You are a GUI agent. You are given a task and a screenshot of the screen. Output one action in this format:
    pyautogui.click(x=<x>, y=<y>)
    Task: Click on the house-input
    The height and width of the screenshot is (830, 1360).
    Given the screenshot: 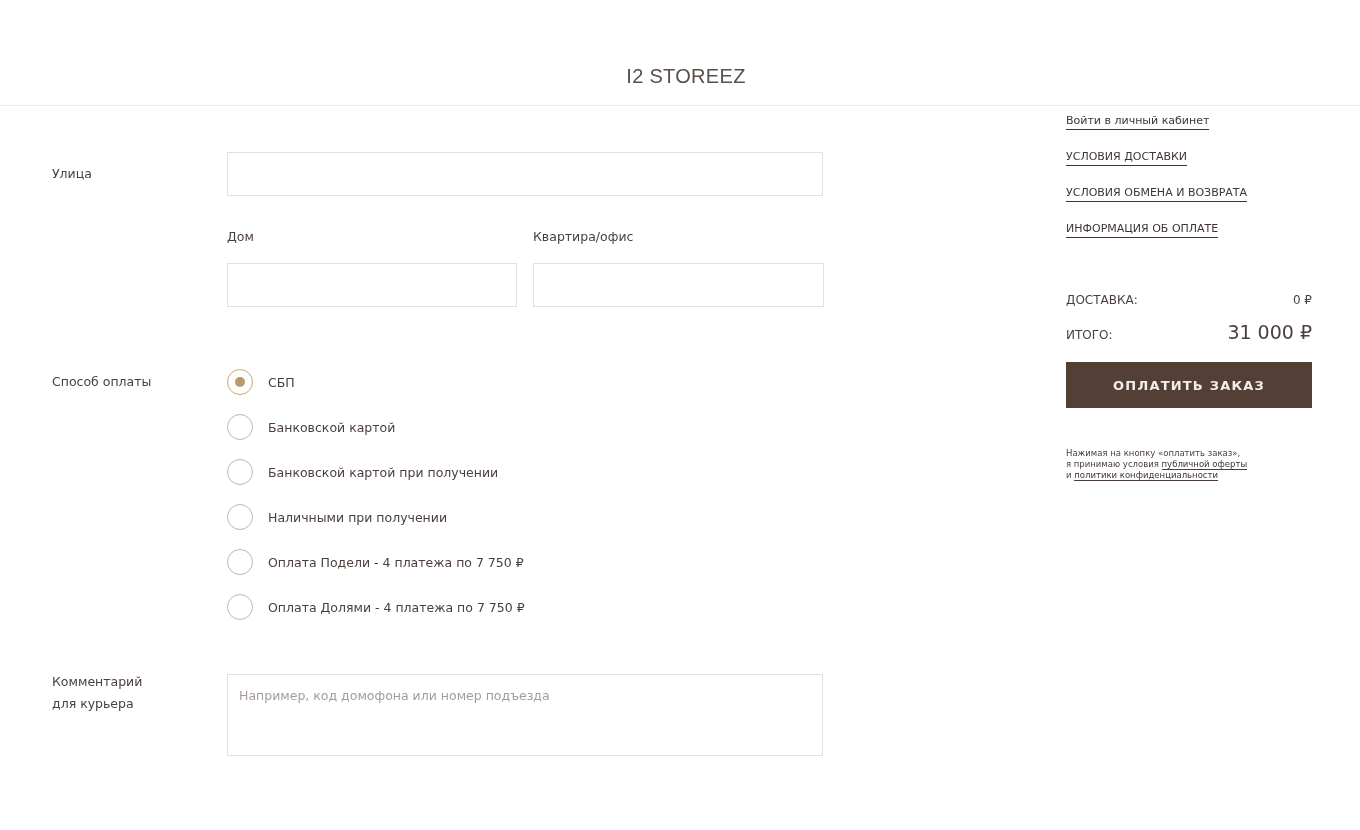 What is the action you would take?
    pyautogui.click(x=372, y=285)
    